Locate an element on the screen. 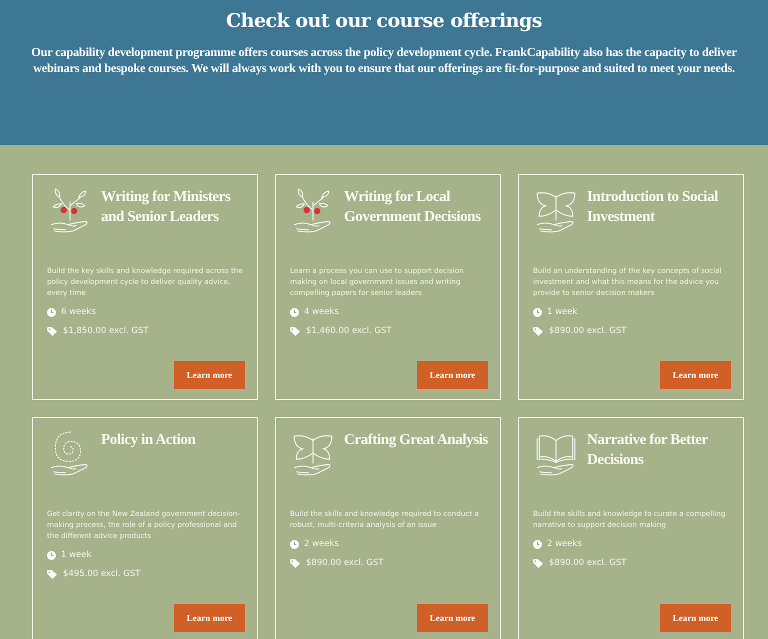 This screenshot has height=639, width=768. intro-paragraph: Our capability development programme offers courses across the policy development cycle. FrankCapability also has the capacity to deliver webinars and bespoke courses. We will always work with you to ensure that our offerings are fit-for-purpose and suited to meet your needs. is located at coordinates (384, 60).